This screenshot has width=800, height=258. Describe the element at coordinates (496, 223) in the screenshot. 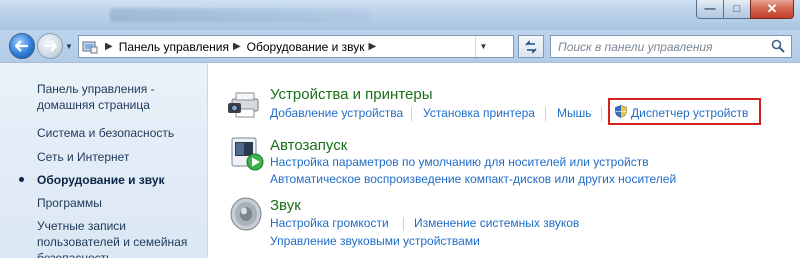

I see `link-change-system-sounds: Изменение системных звуков` at that location.